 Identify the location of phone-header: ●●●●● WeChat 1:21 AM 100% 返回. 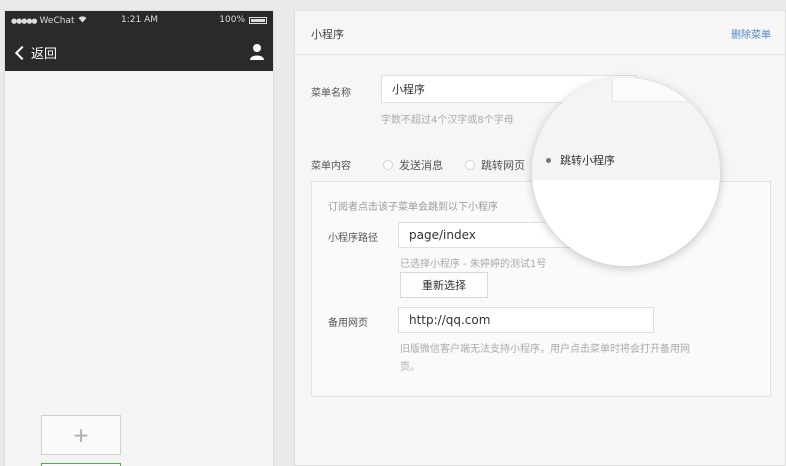
(139, 41).